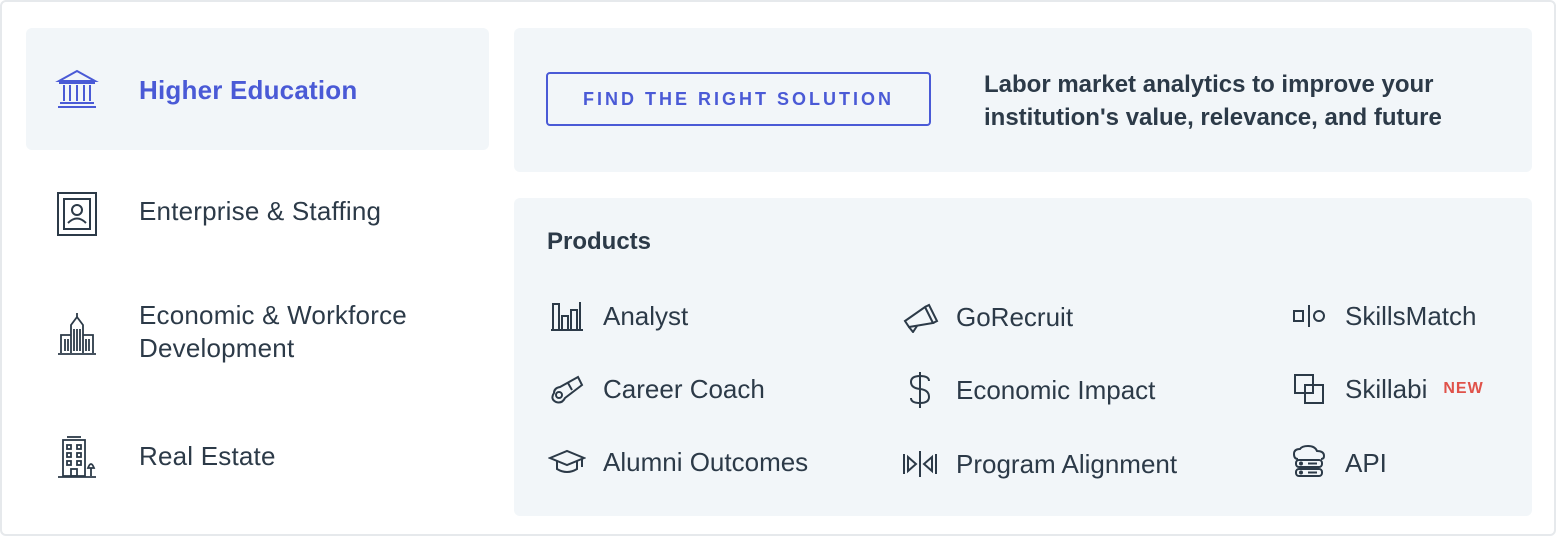 This screenshot has width=1556, height=536. I want to click on sidebar-item-label: Economic & Workforce Development, so click(273, 331).